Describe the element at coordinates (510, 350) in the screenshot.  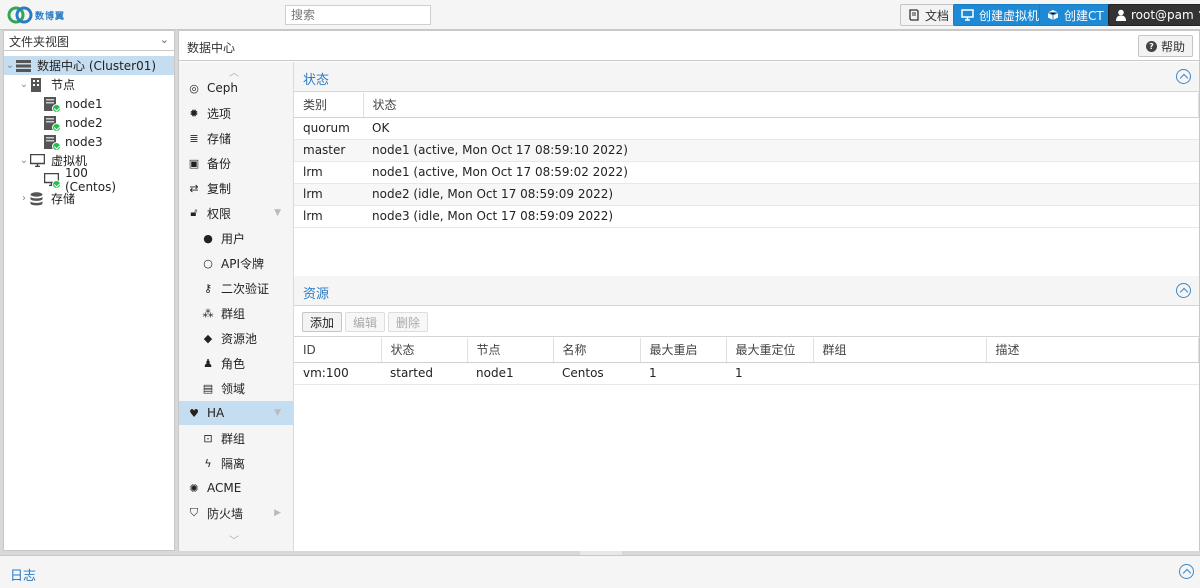
I see `column-header: 节点` at that location.